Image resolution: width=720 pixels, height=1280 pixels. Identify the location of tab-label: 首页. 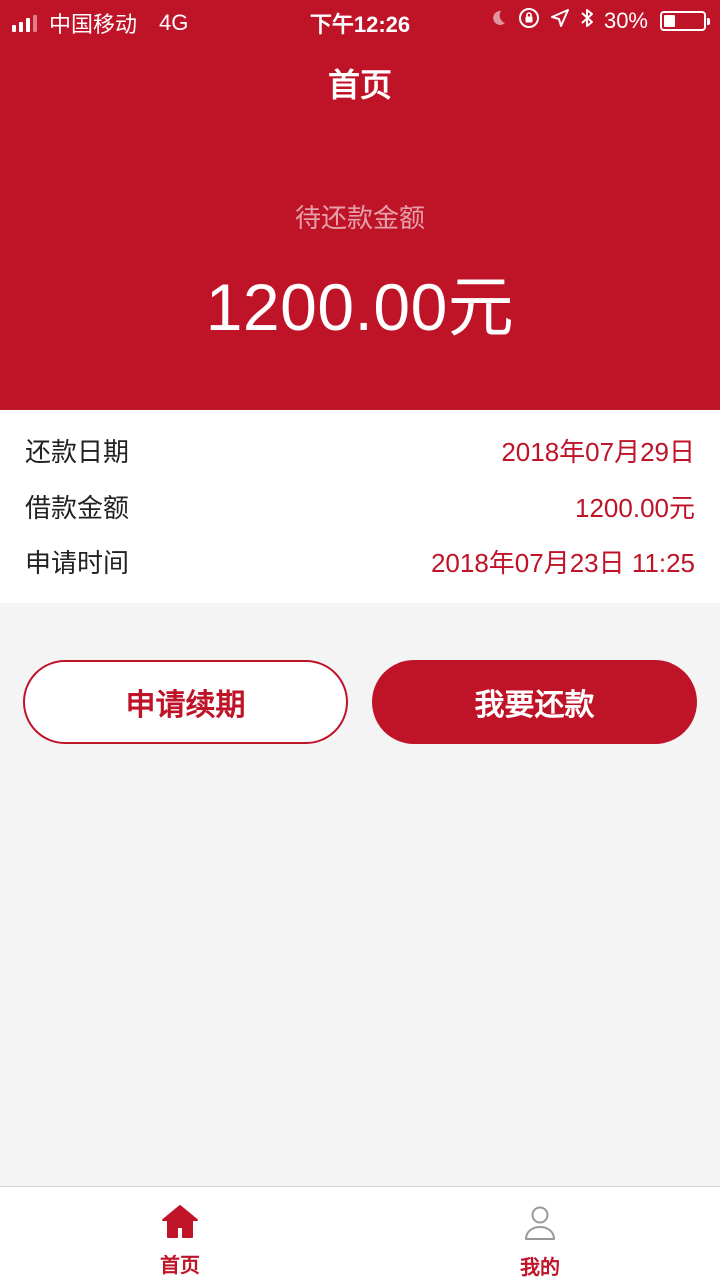
(180, 1266).